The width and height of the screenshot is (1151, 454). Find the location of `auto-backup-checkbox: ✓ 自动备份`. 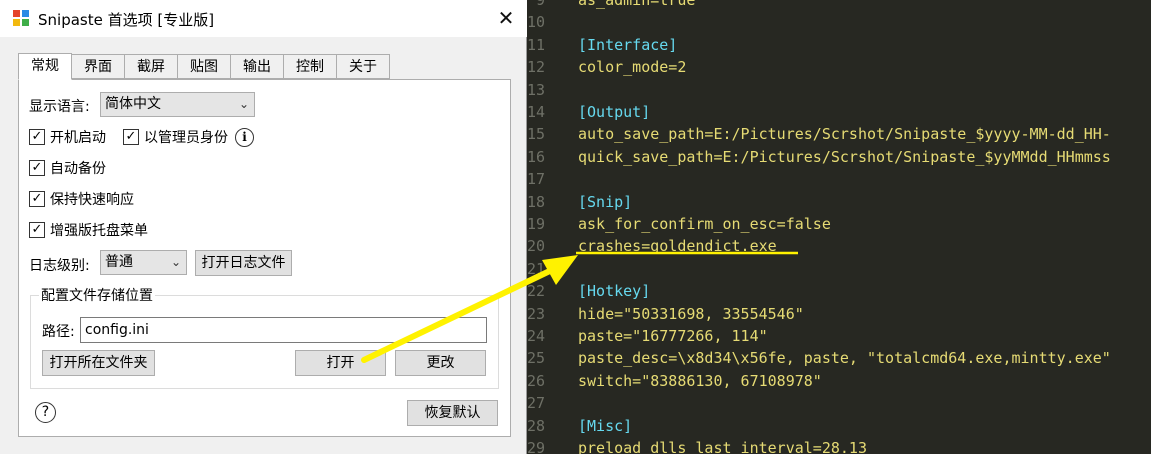

auto-backup-checkbox: ✓ 自动备份 is located at coordinates (67, 168).